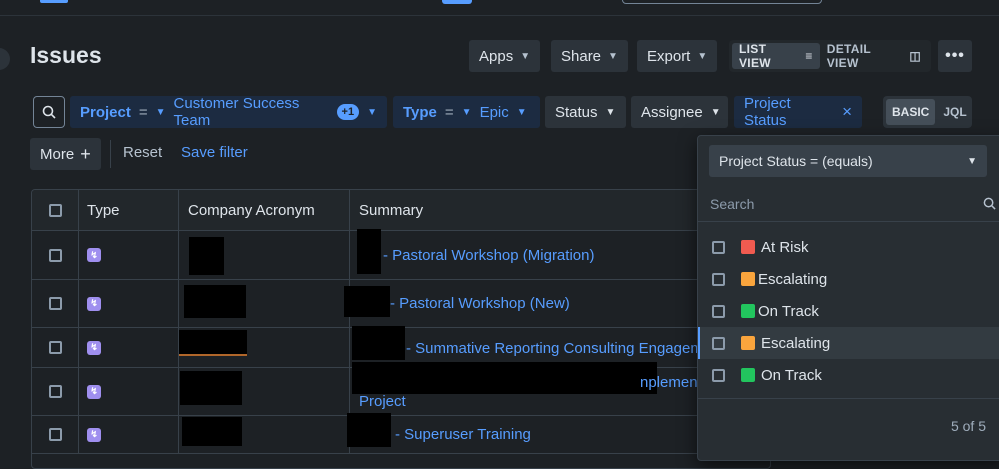 The width and height of the screenshot is (999, 469). Describe the element at coordinates (954, 112) in the screenshot. I see `jql-mode-button: JQL` at that location.